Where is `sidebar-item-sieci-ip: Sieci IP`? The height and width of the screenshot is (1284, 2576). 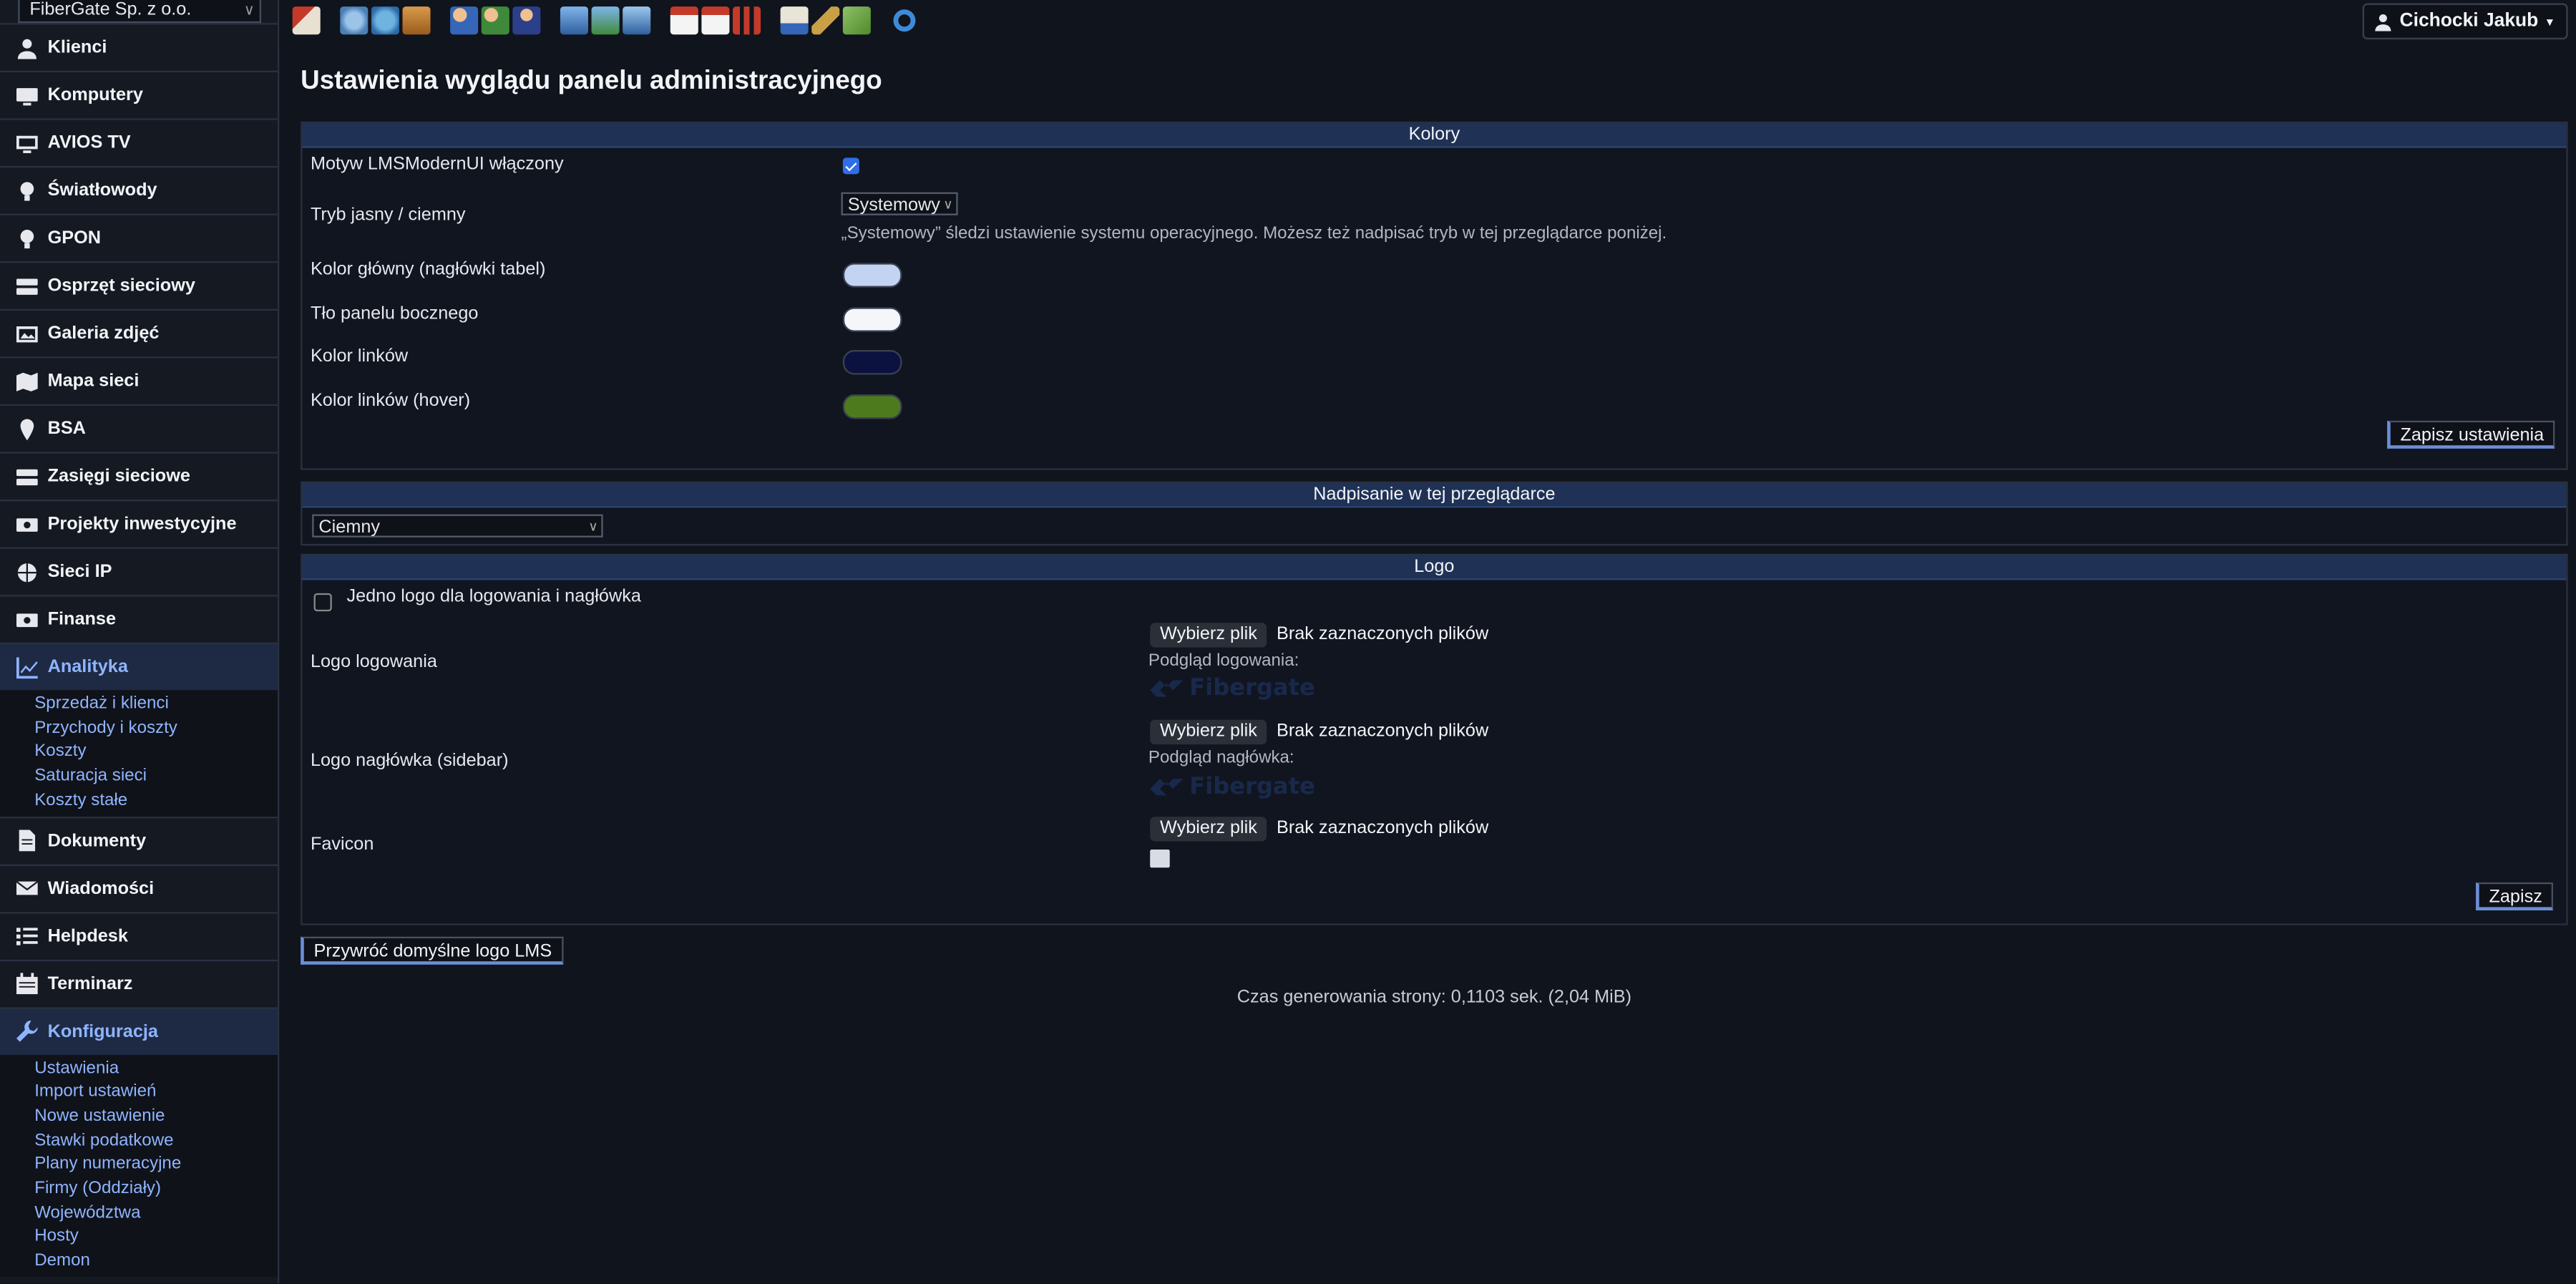
sidebar-item-sieci-ip: Sieci IP is located at coordinates (139, 571).